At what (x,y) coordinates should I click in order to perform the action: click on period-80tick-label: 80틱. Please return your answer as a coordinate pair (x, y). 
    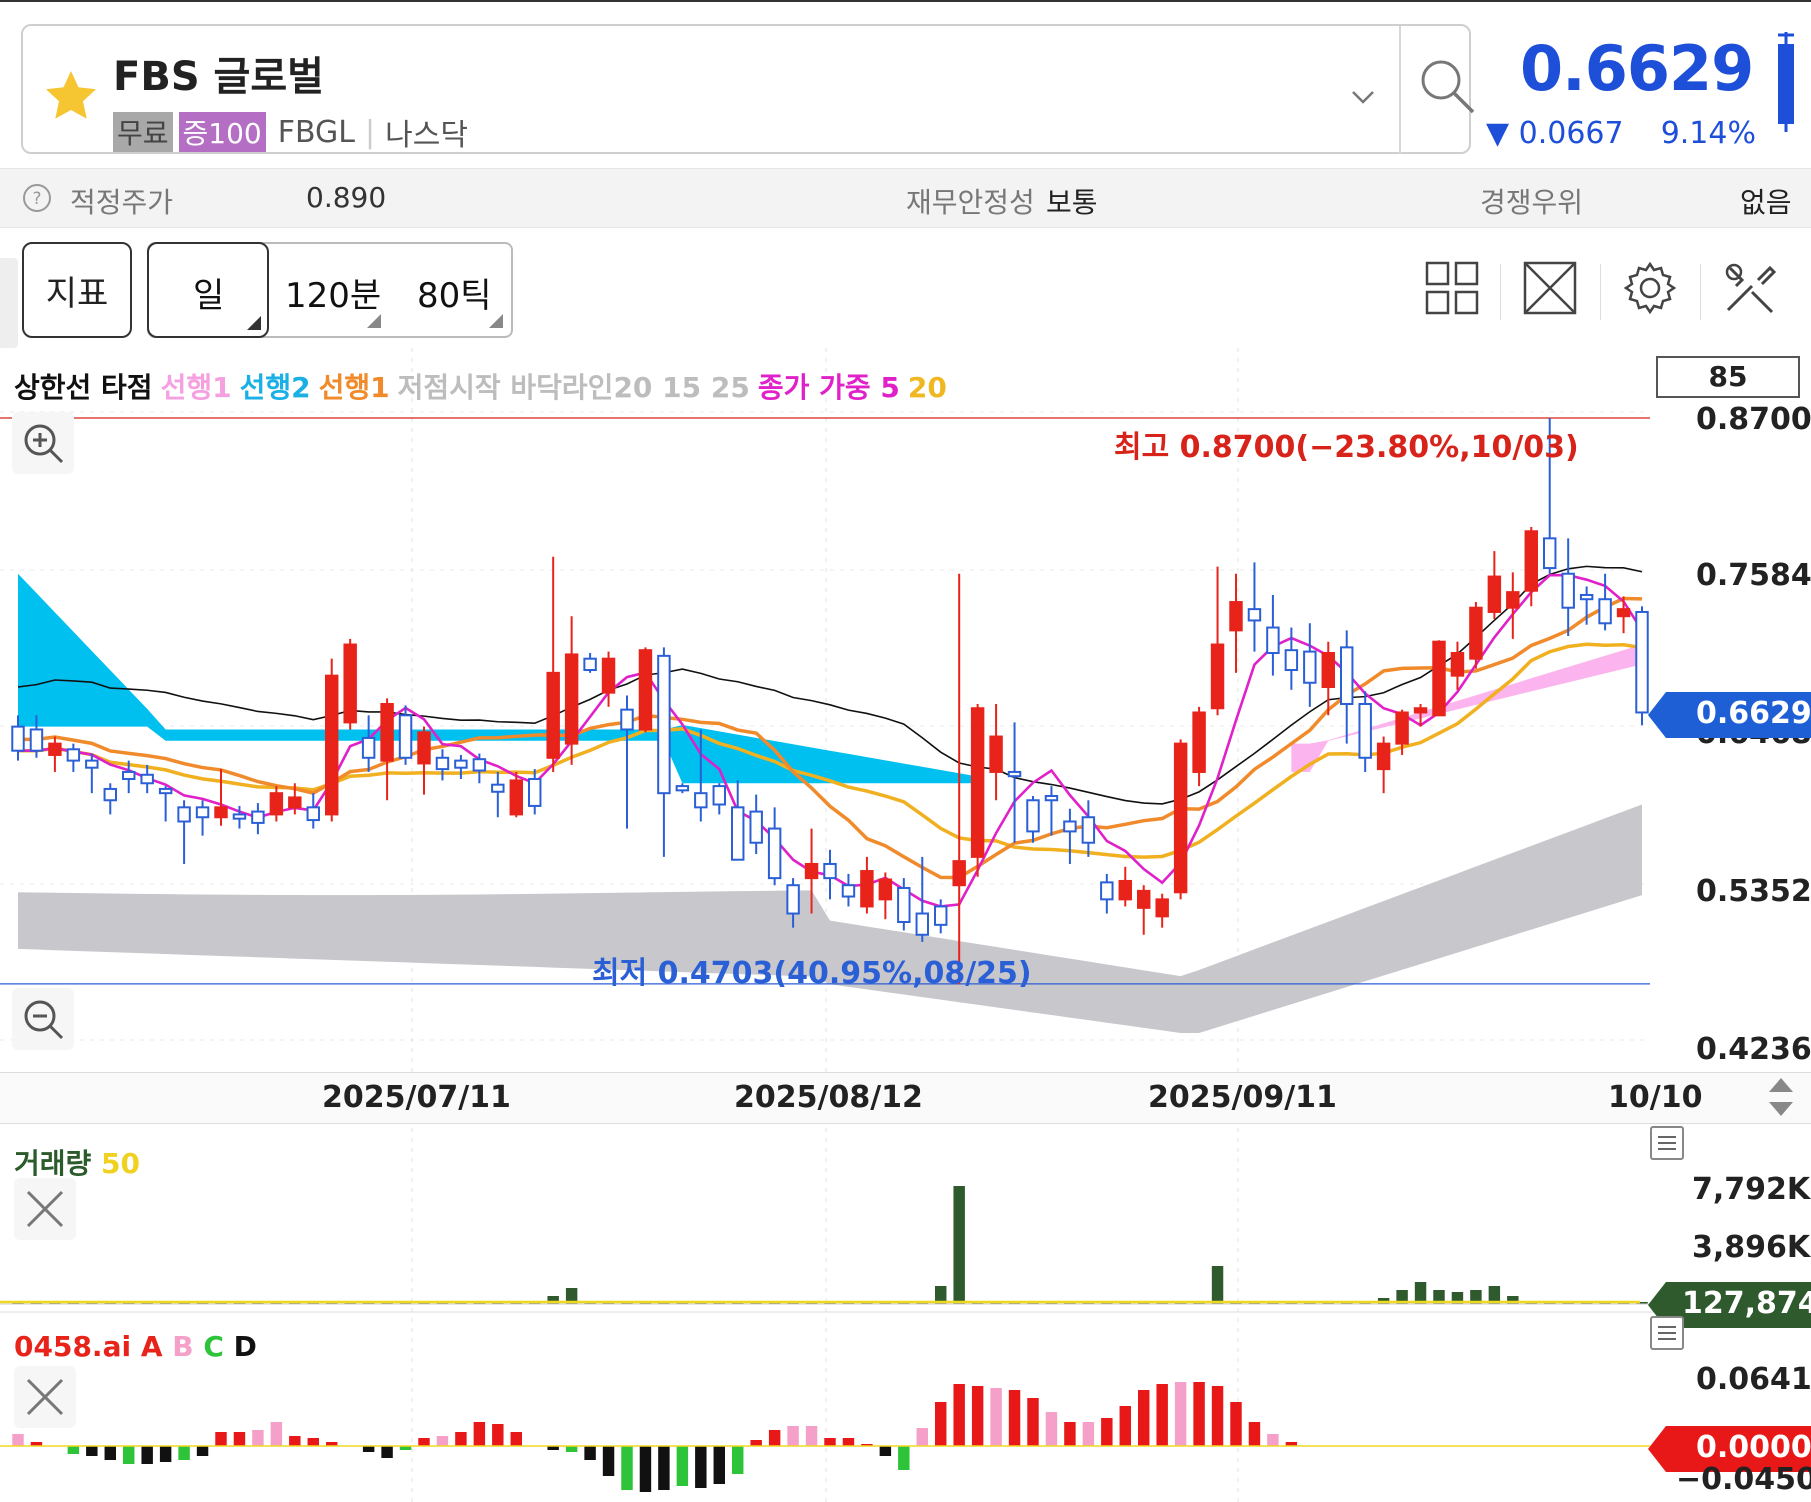
    Looking at the image, I should click on (454, 296).